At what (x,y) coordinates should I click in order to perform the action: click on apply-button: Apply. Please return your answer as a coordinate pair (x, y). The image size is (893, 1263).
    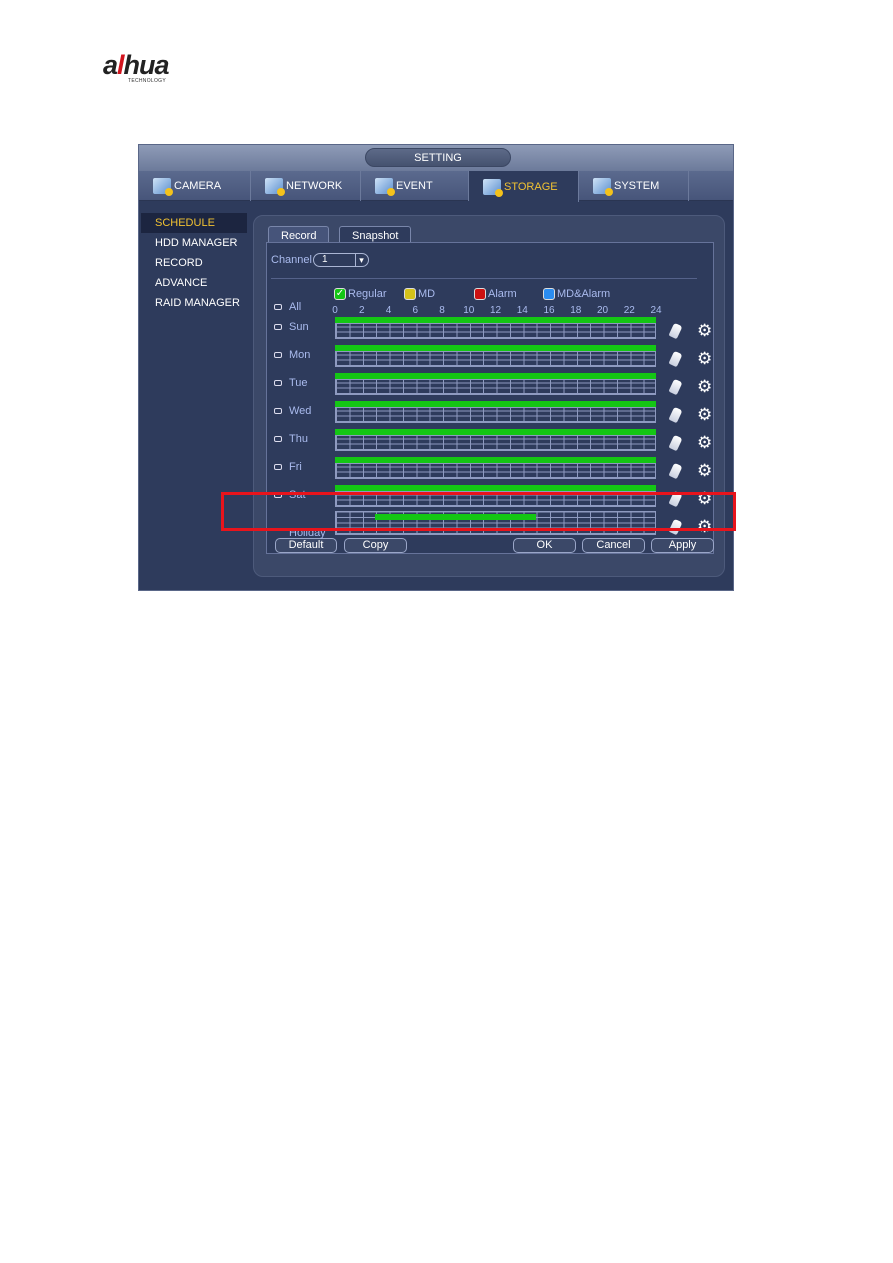
    Looking at the image, I should click on (682, 545).